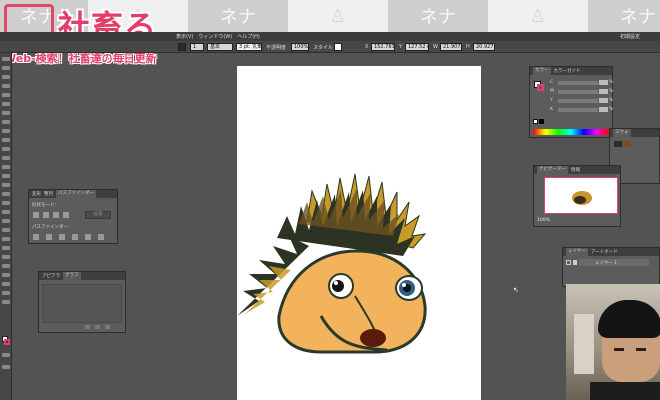 This screenshot has width=660, height=400. What do you see at coordinates (98, 215) in the screenshot?
I see `expand-button: 拡張` at bounding box center [98, 215].